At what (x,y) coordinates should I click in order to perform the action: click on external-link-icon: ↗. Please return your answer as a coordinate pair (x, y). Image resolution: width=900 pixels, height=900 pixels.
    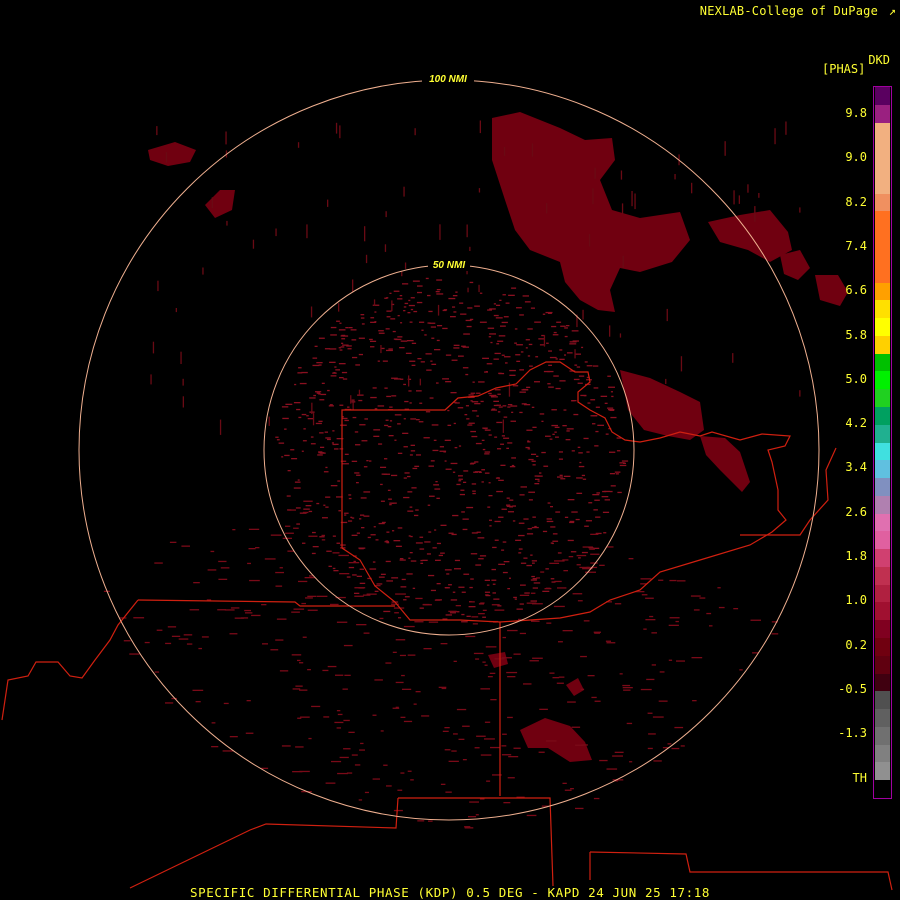
    Looking at the image, I should click on (892, 11).